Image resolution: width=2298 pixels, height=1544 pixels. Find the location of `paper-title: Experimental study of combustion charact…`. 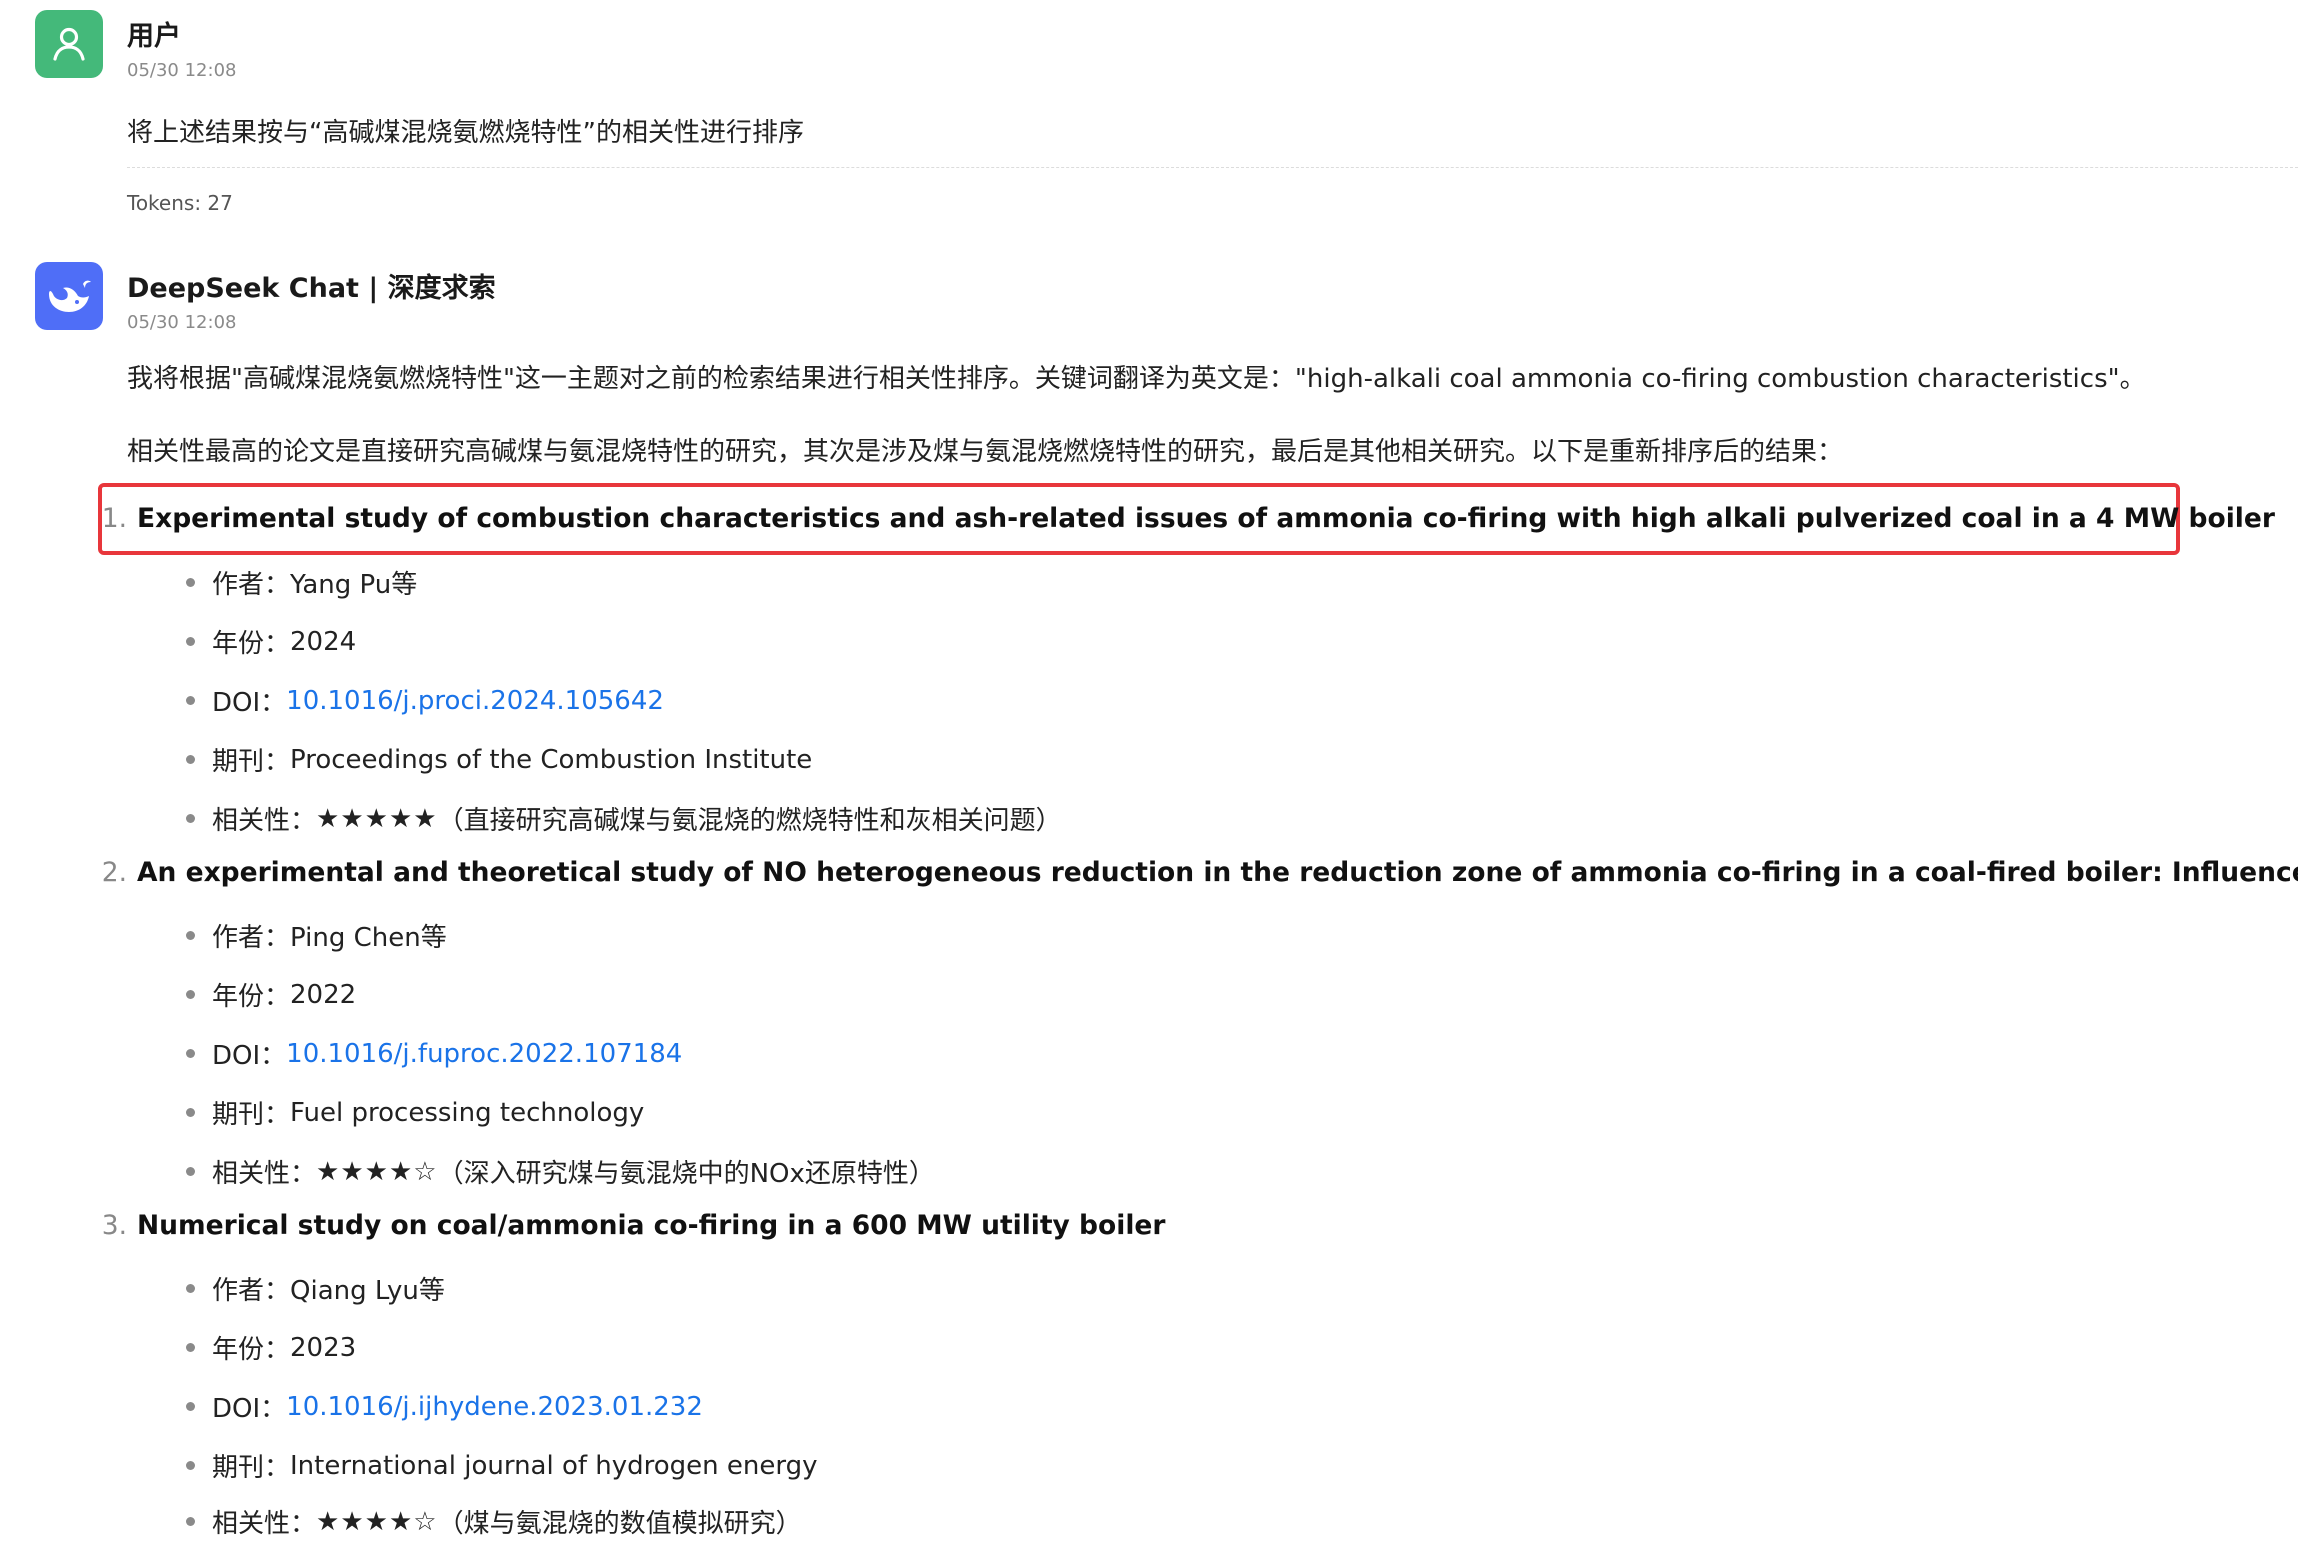

paper-title: Experimental study of combustion charact… is located at coordinates (1206, 518).